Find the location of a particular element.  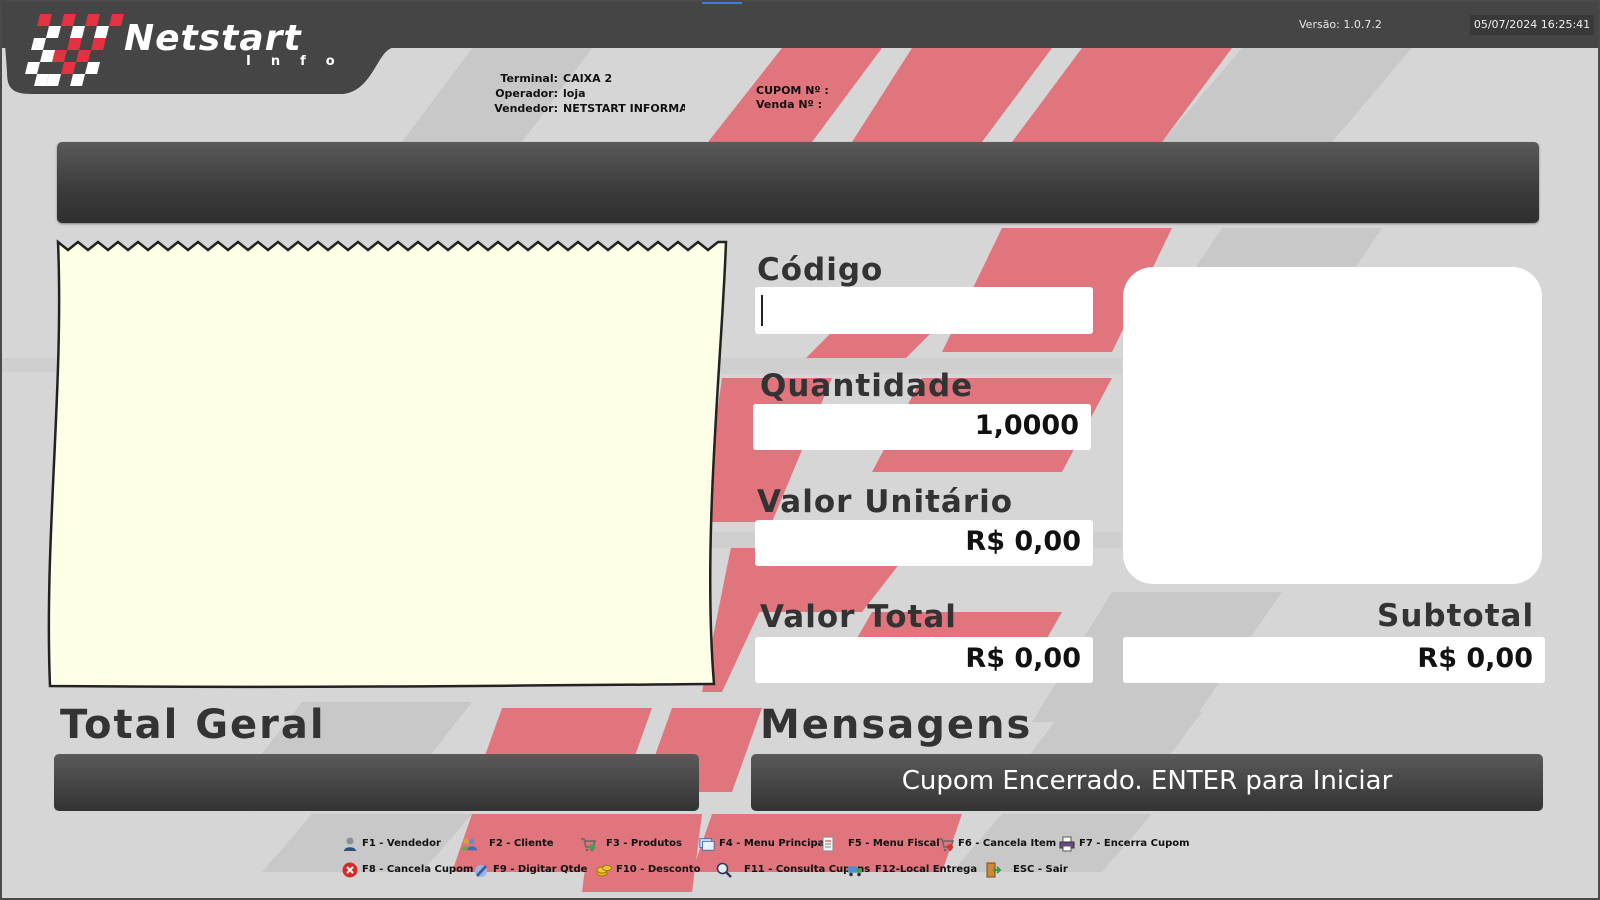

subtotal-field: R$ 0,00 is located at coordinates (1334, 660).